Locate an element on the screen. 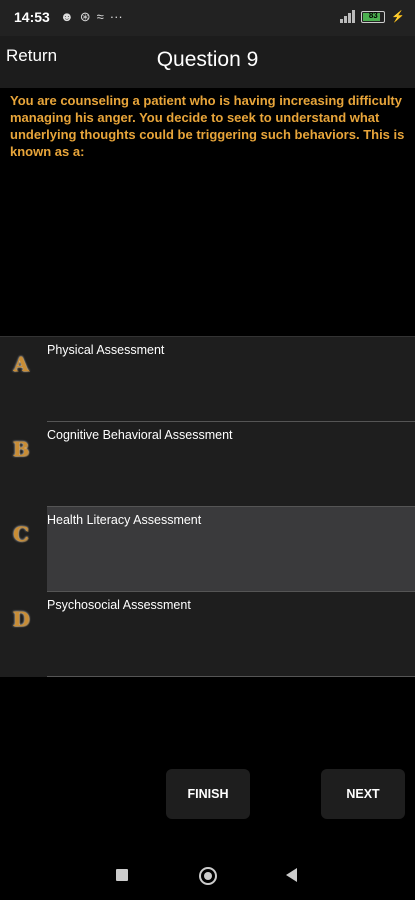 The width and height of the screenshot is (415, 900). clock: 14:53 is located at coordinates (32, 17).